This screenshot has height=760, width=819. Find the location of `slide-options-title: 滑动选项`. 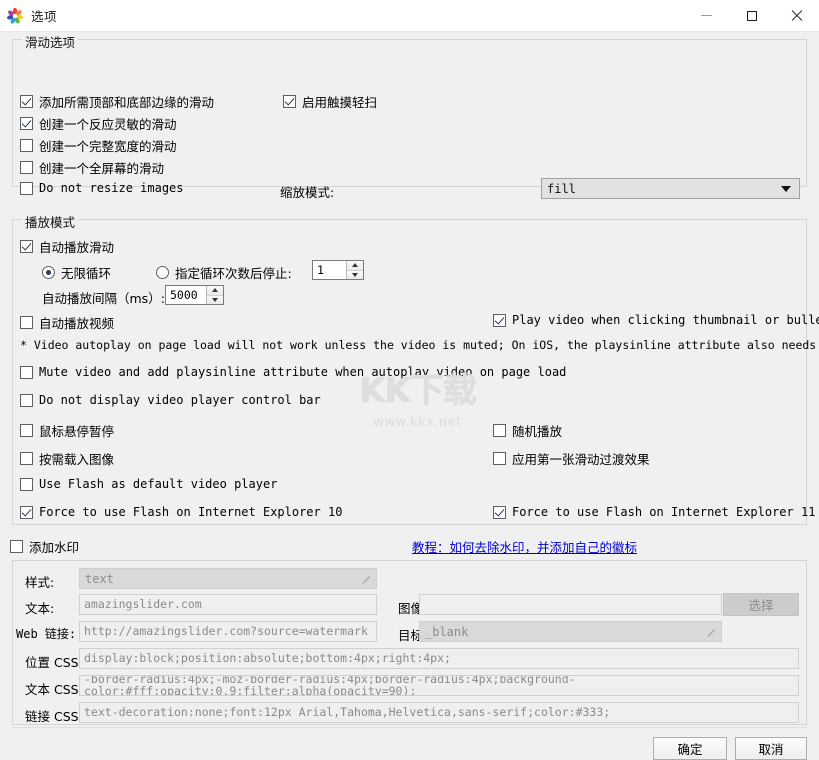

slide-options-title: 滑动选项 is located at coordinates (50, 41).